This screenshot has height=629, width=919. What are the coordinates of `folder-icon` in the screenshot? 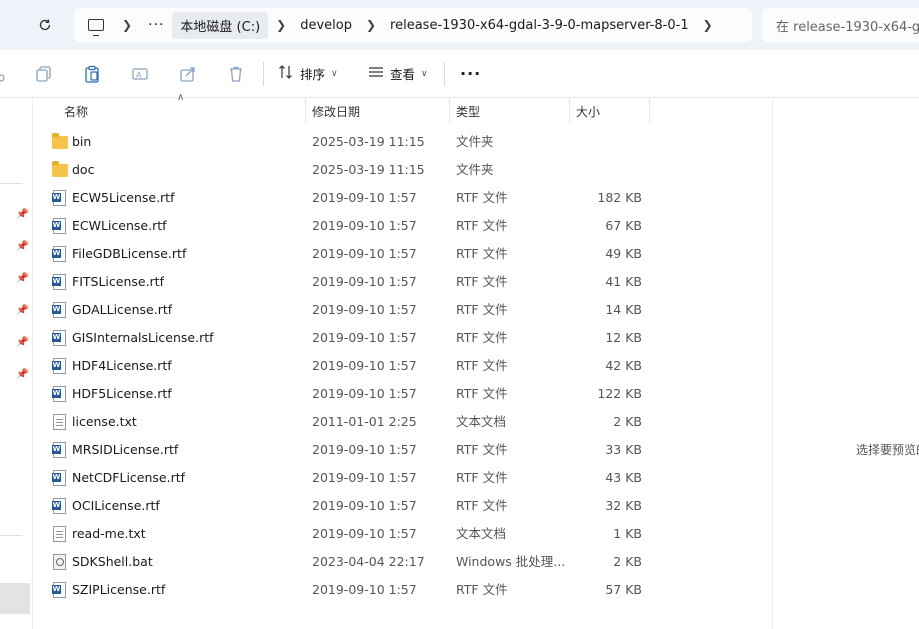 It's located at (60, 141).